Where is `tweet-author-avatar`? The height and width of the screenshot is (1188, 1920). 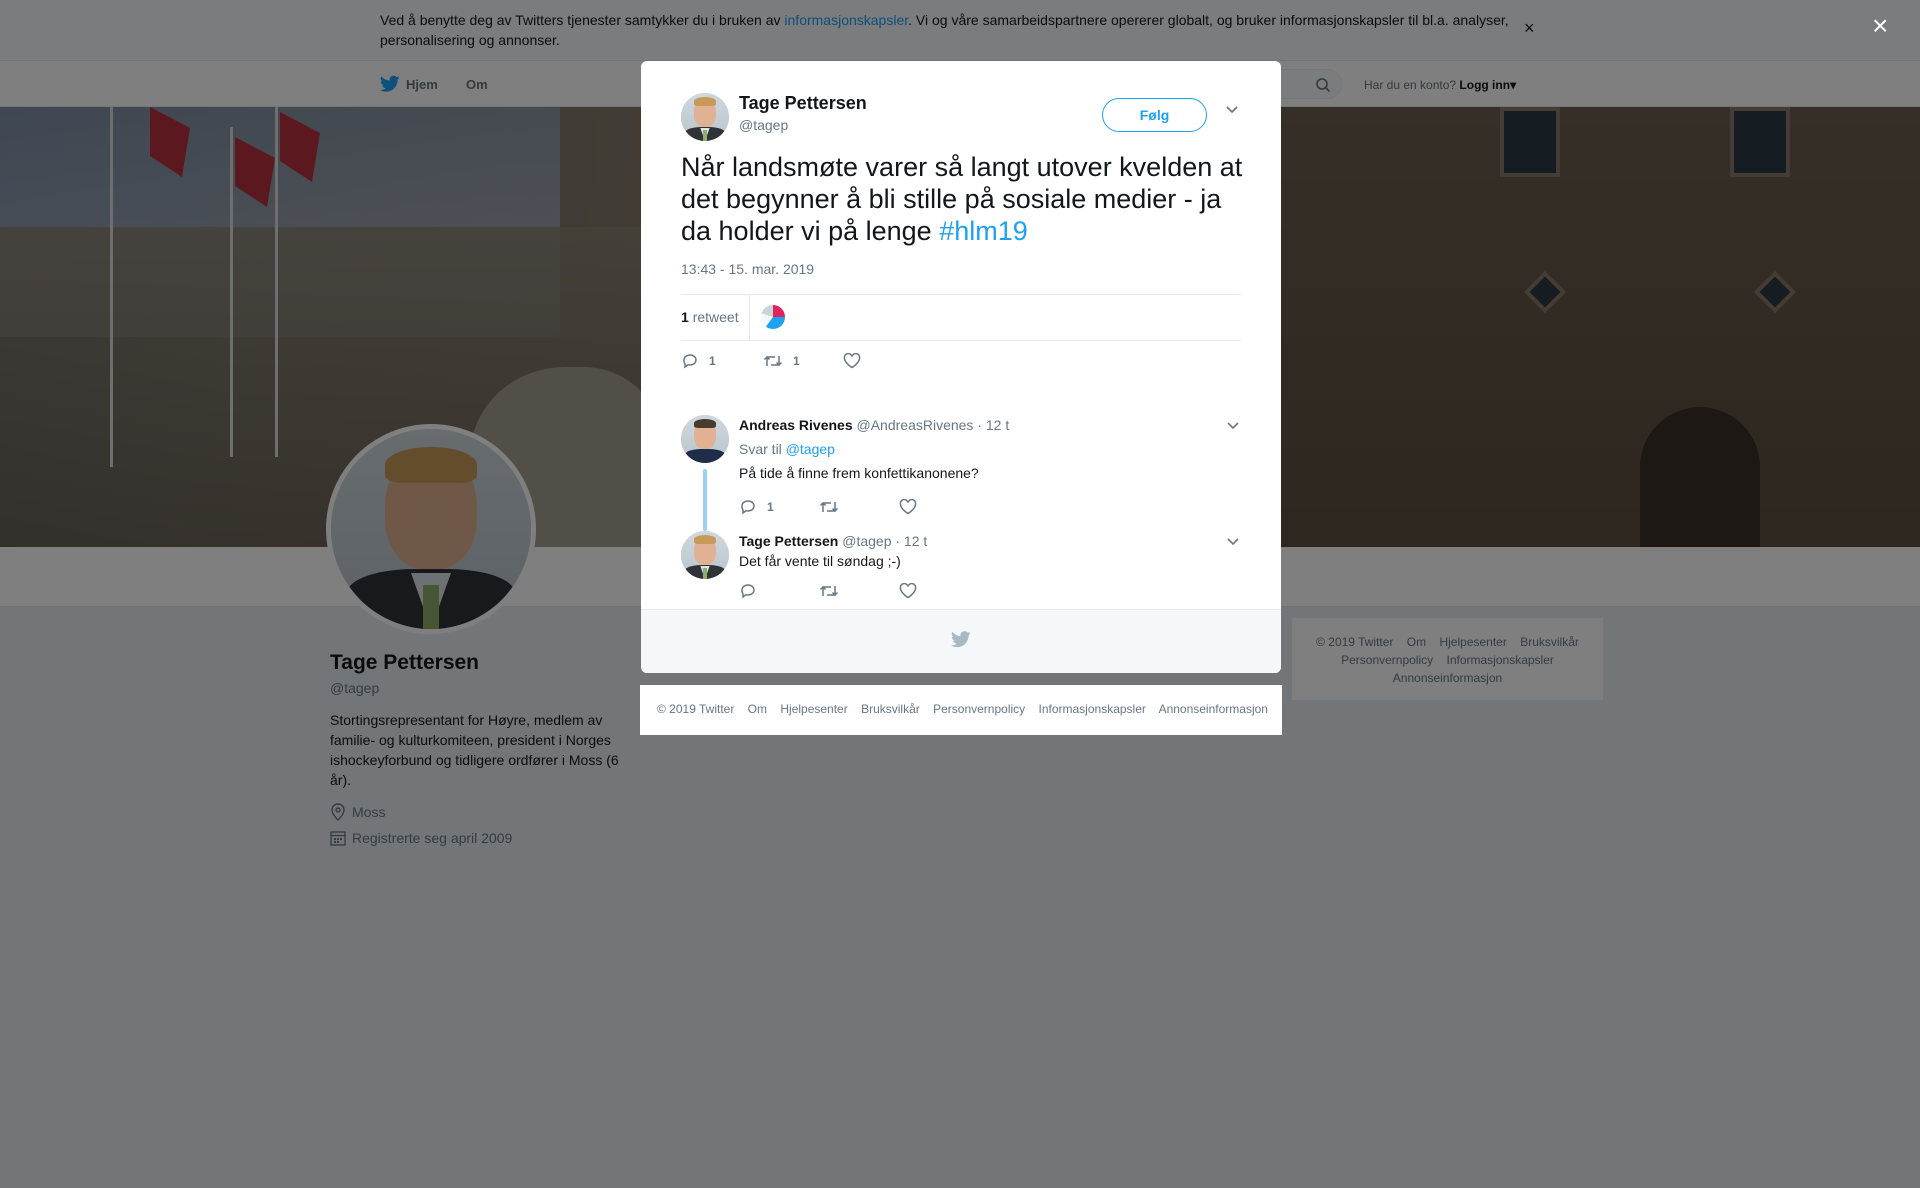 tweet-author-avatar is located at coordinates (705, 117).